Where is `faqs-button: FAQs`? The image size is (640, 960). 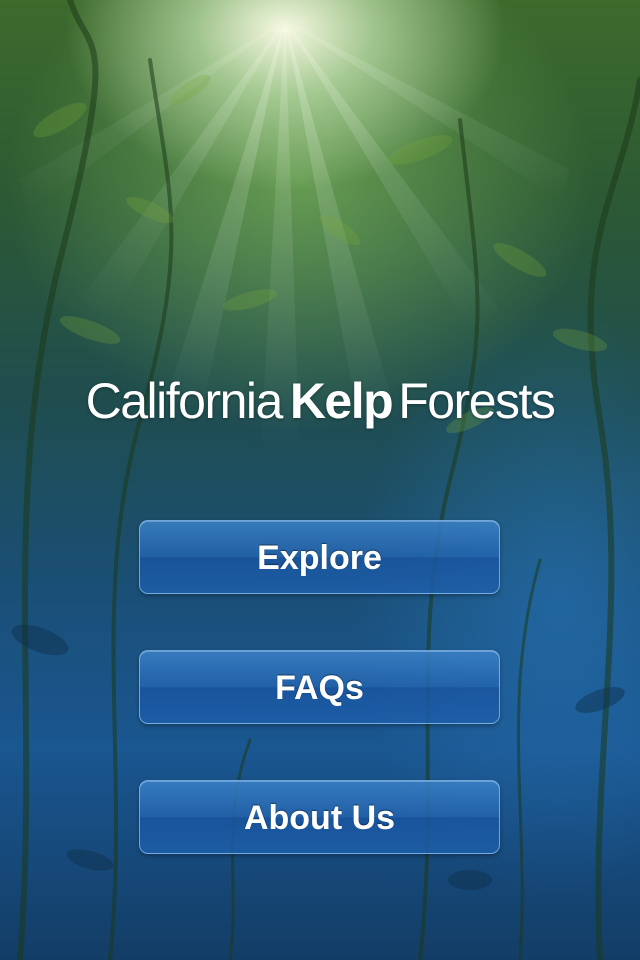 faqs-button: FAQs is located at coordinates (319, 687).